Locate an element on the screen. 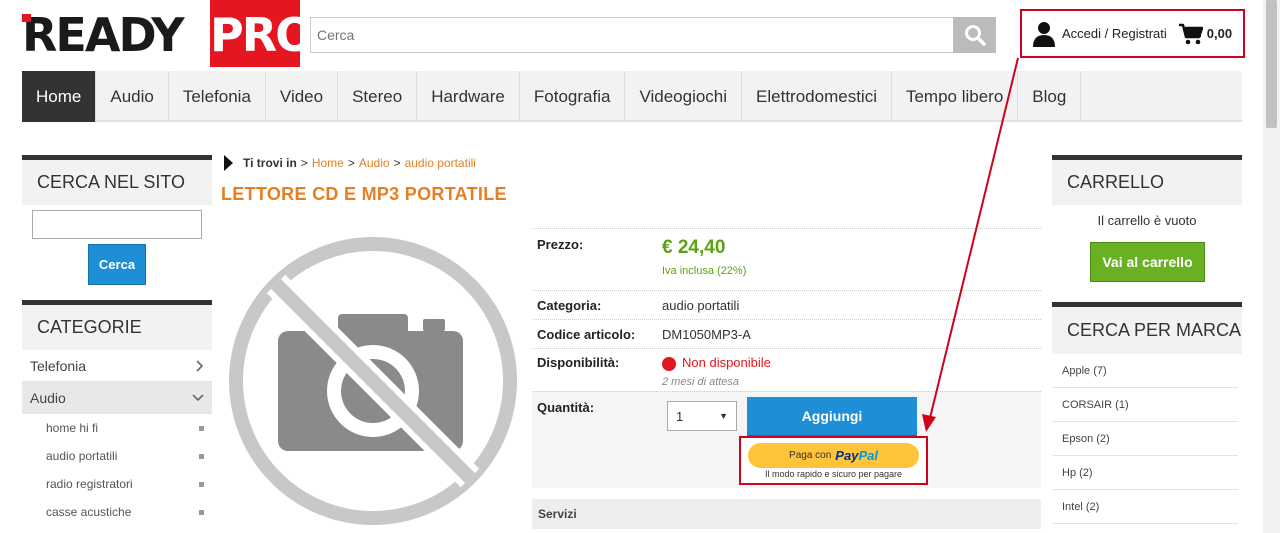  subcategory-home-hi-fi: home hi fi is located at coordinates (117, 428).